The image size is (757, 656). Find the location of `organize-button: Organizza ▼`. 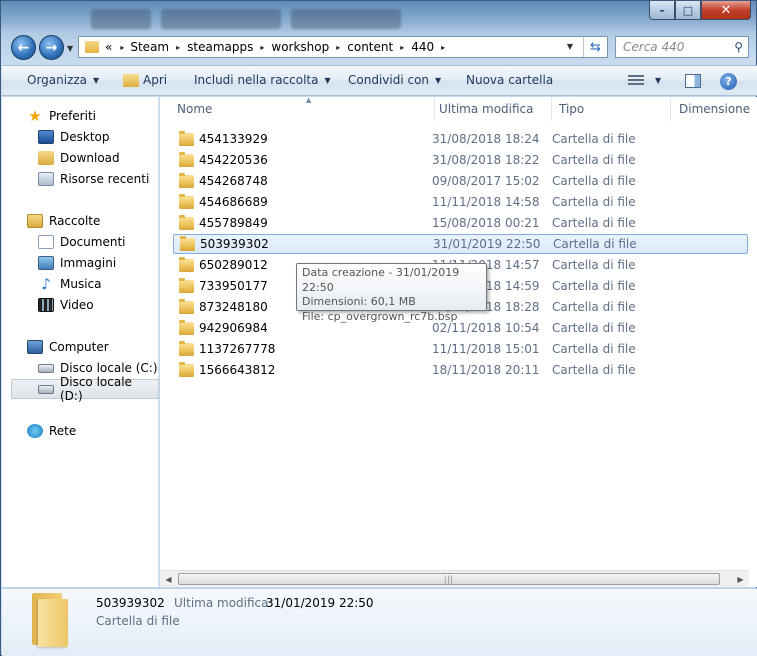

organize-button: Organizza ▼ is located at coordinates (63, 80).